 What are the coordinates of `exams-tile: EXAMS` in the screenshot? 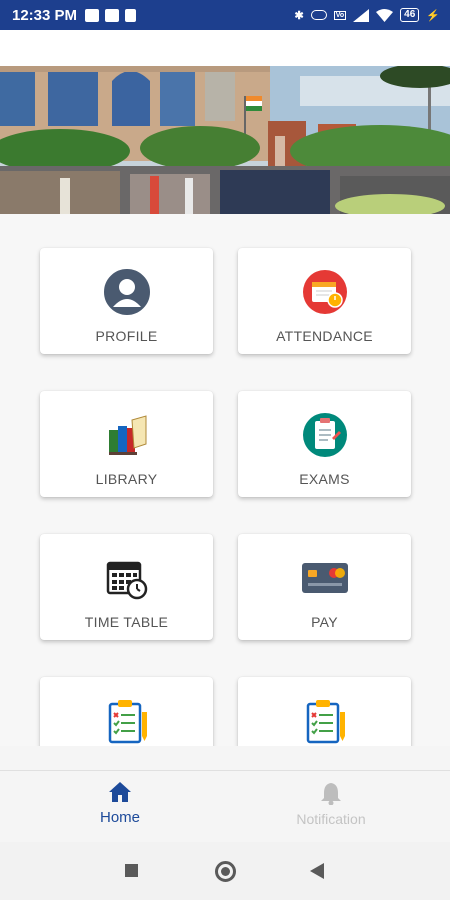 It's located at (324, 444).